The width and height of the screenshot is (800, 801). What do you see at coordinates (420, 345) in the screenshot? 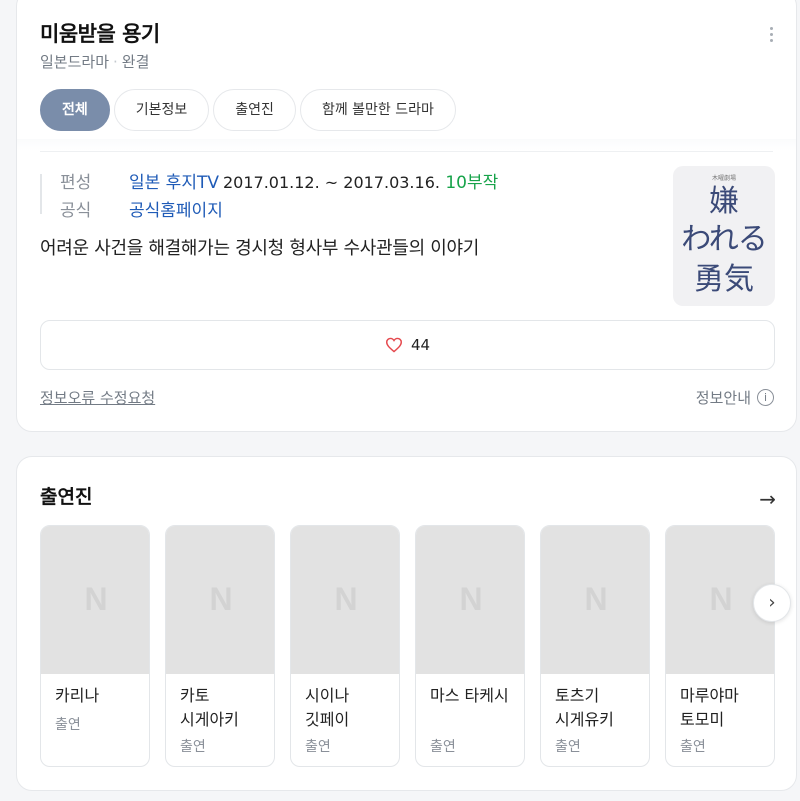
I see `like-count: 44` at bounding box center [420, 345].